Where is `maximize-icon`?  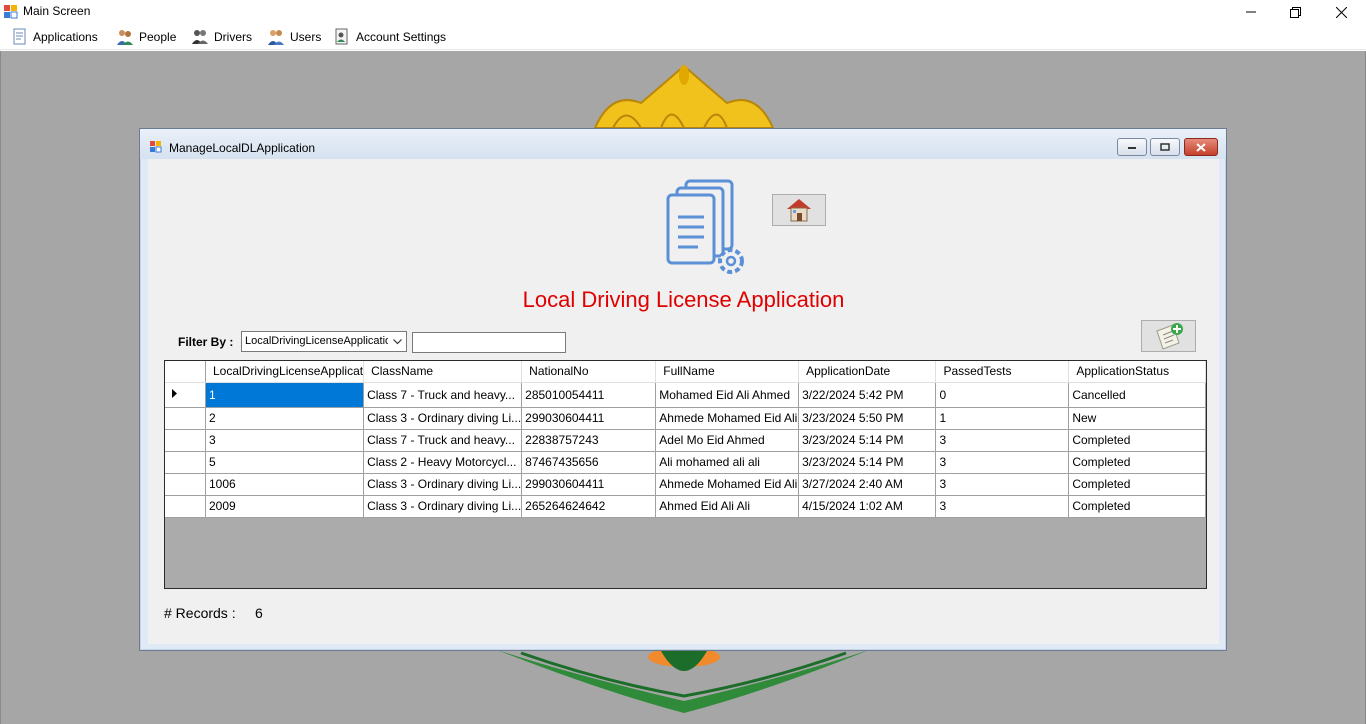
maximize-icon is located at coordinates (1165, 147).